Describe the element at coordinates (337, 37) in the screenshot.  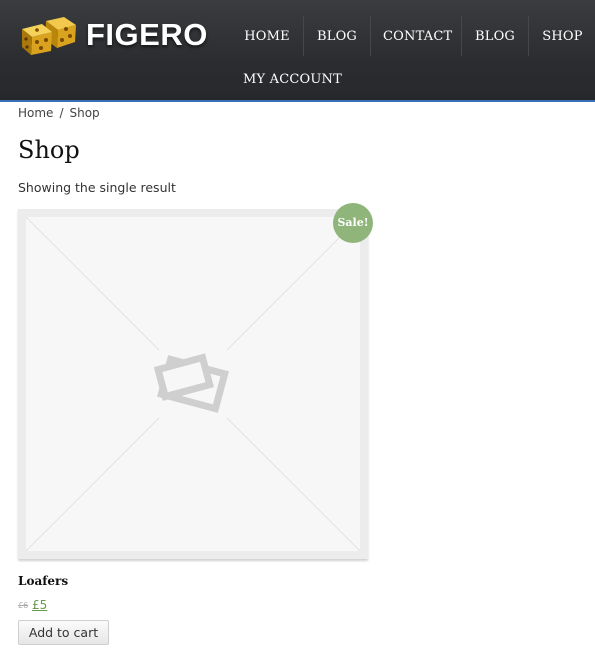
I see `nav-blog: BLOG` at that location.